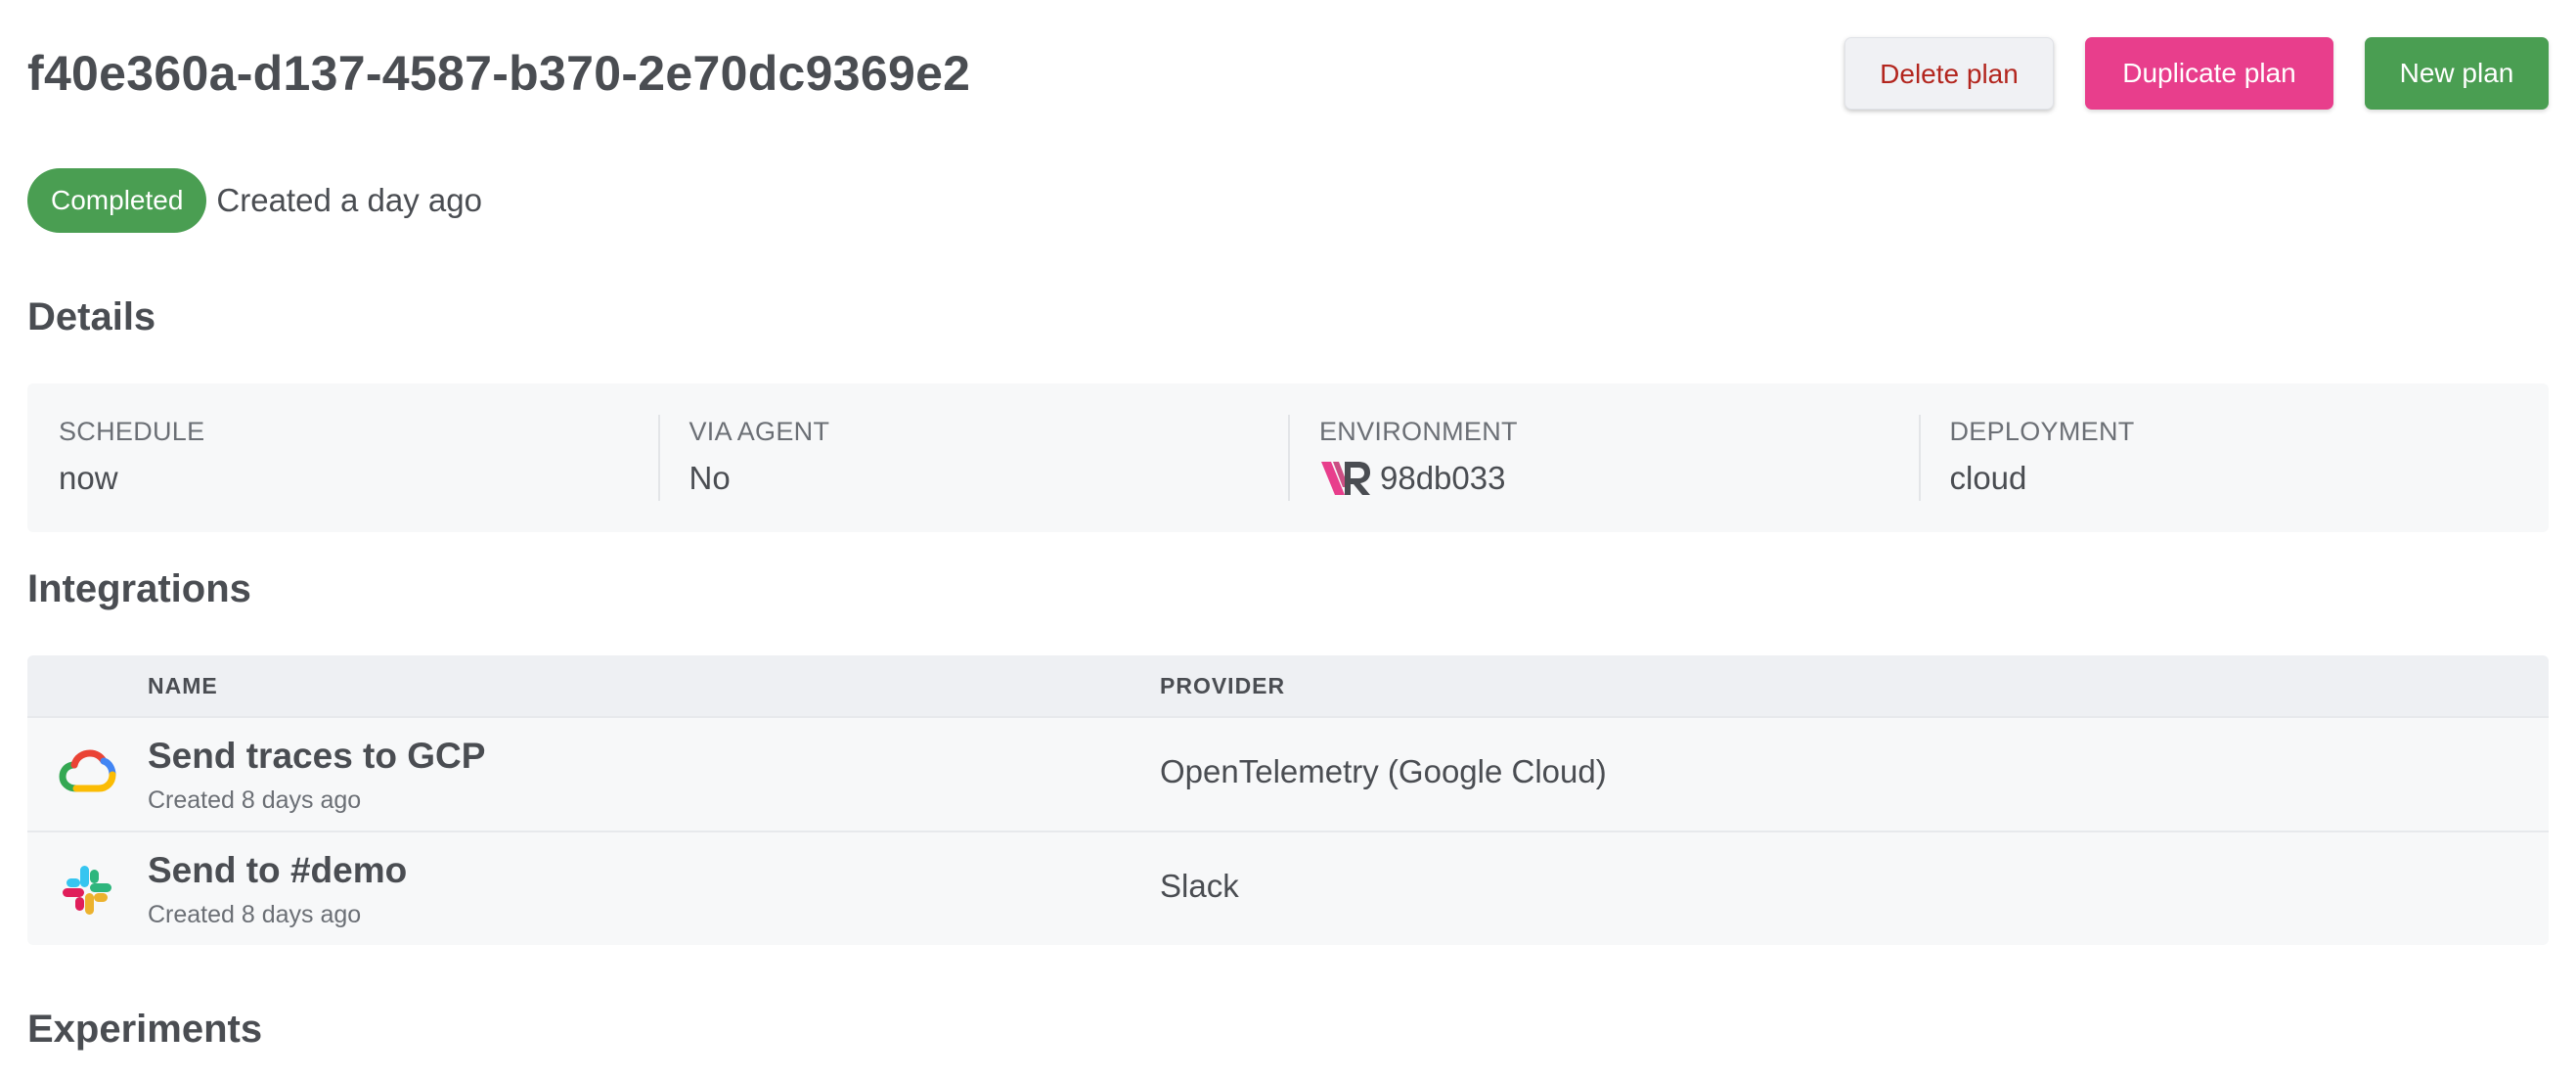 The image size is (2576, 1078). I want to click on slack-icon, so click(87, 890).